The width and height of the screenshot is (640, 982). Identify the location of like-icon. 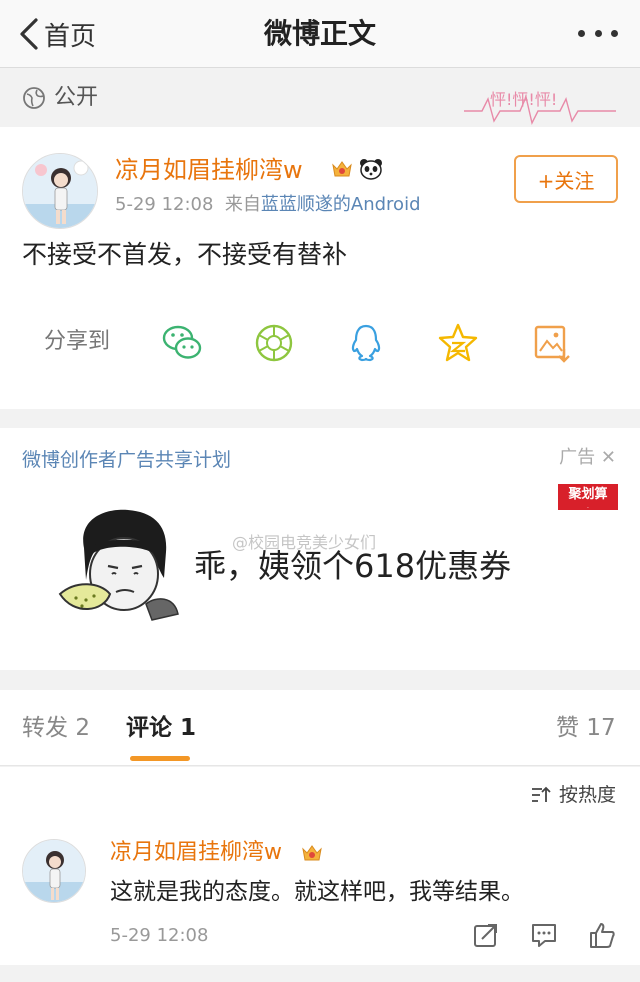
(602, 935).